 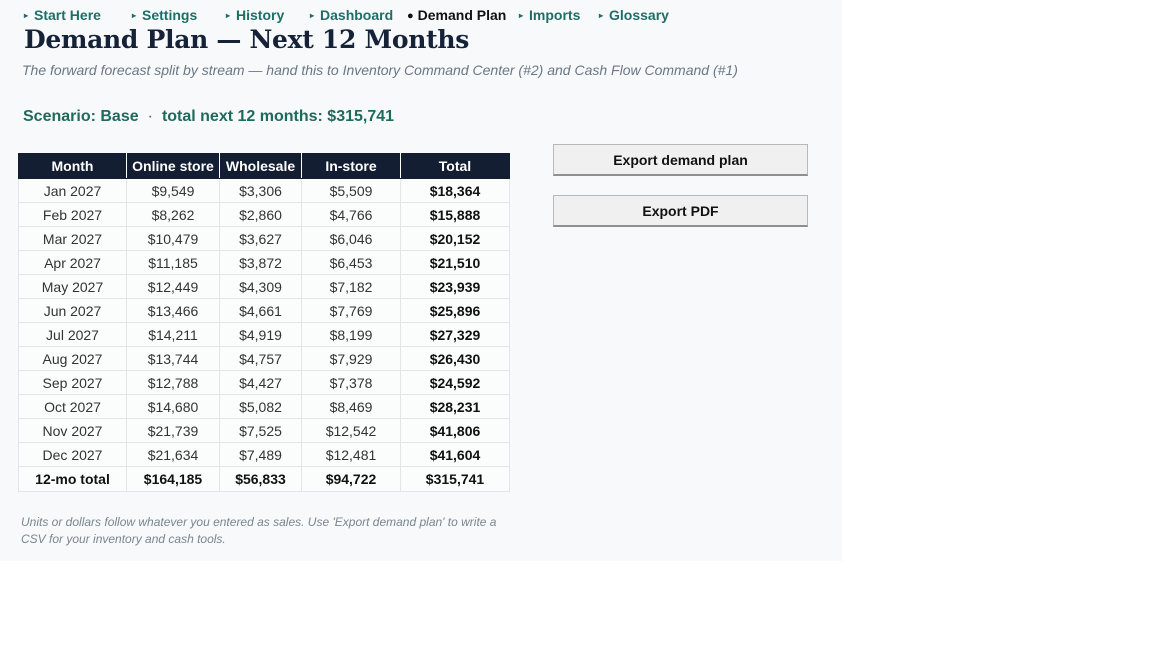 I want to click on cell-wholesale: $3,306, so click(x=260, y=190).